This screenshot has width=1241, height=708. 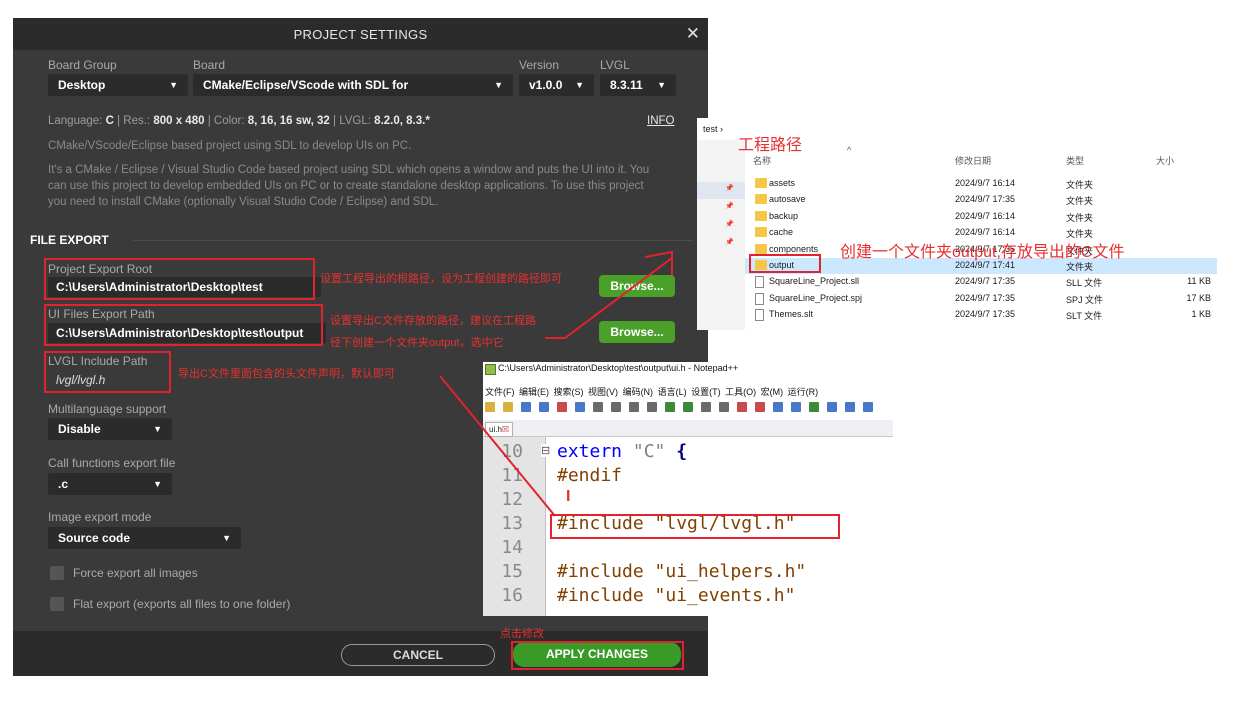 I want to click on arrow-to-include-line, so click(x=497, y=446).